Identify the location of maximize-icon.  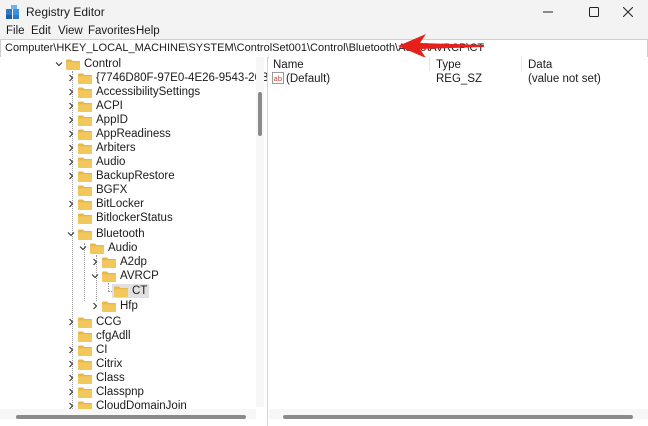
(594, 12).